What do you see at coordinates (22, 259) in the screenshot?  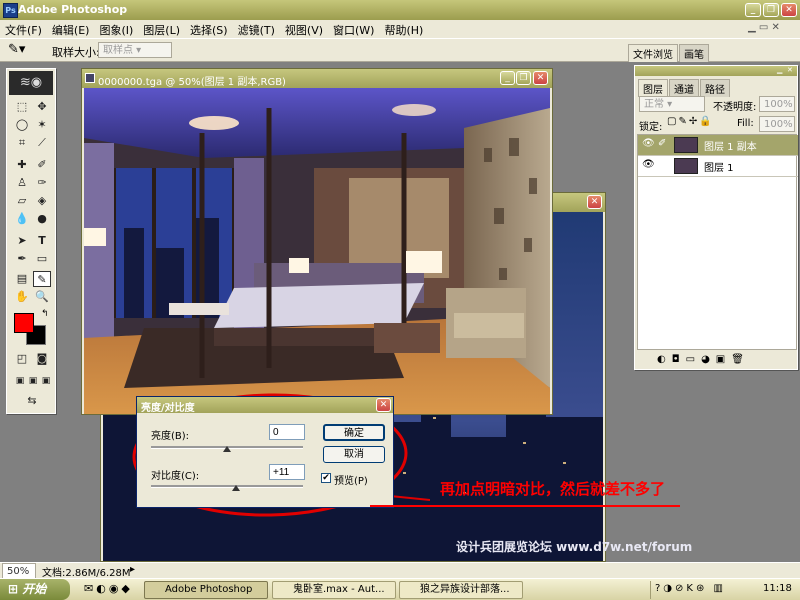 I see `pen-icon: ✒` at bounding box center [22, 259].